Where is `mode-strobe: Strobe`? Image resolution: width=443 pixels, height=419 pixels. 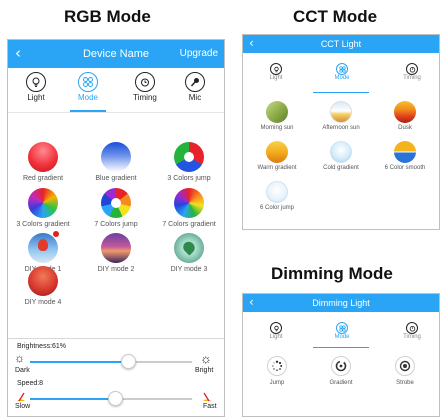 mode-strobe: Strobe is located at coordinates (405, 371).